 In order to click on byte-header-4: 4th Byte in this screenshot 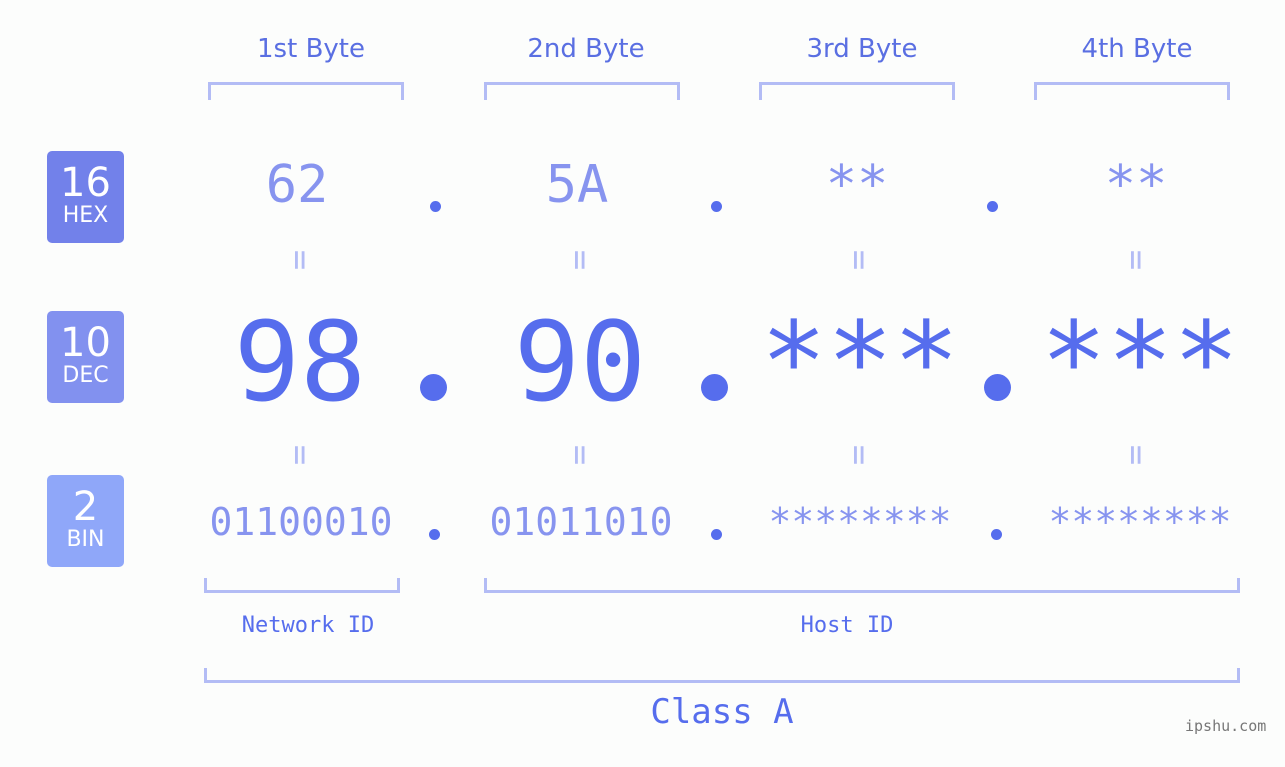, I will do `click(1137, 49)`.